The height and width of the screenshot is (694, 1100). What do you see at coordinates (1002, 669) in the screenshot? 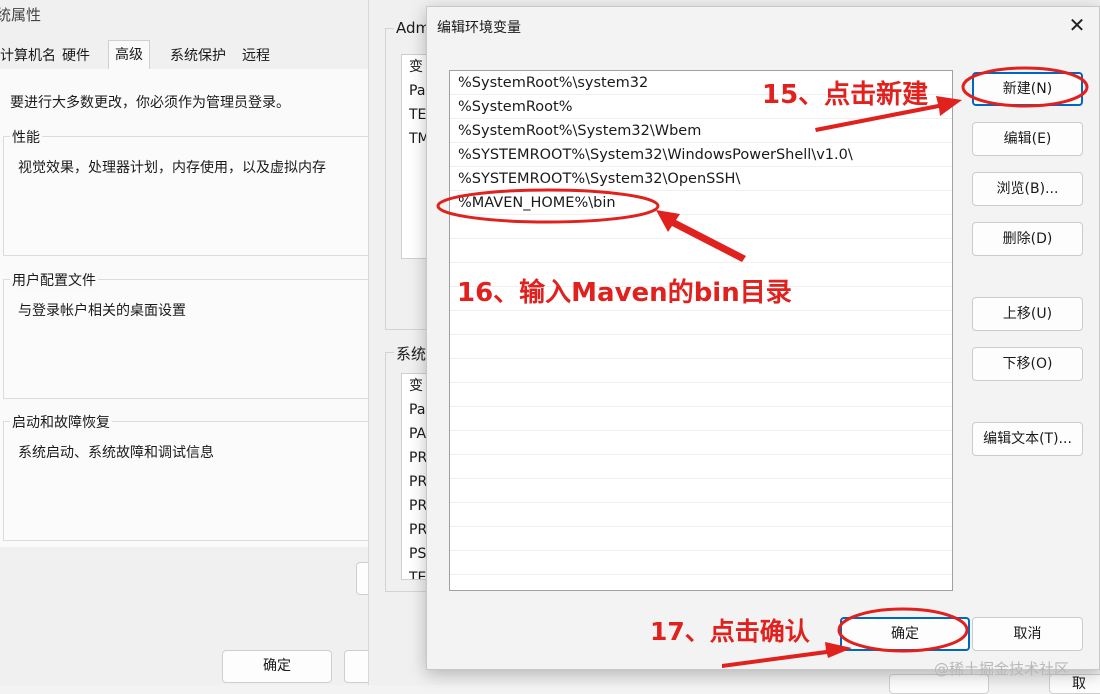
I see `watermark: @稀土掘金技术社区` at bounding box center [1002, 669].